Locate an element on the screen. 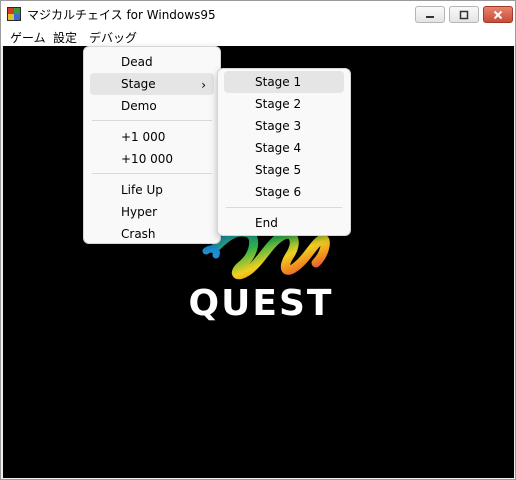 The width and height of the screenshot is (516, 480). window-title: マジカルチェイス for Windows95 is located at coordinates (121, 15).